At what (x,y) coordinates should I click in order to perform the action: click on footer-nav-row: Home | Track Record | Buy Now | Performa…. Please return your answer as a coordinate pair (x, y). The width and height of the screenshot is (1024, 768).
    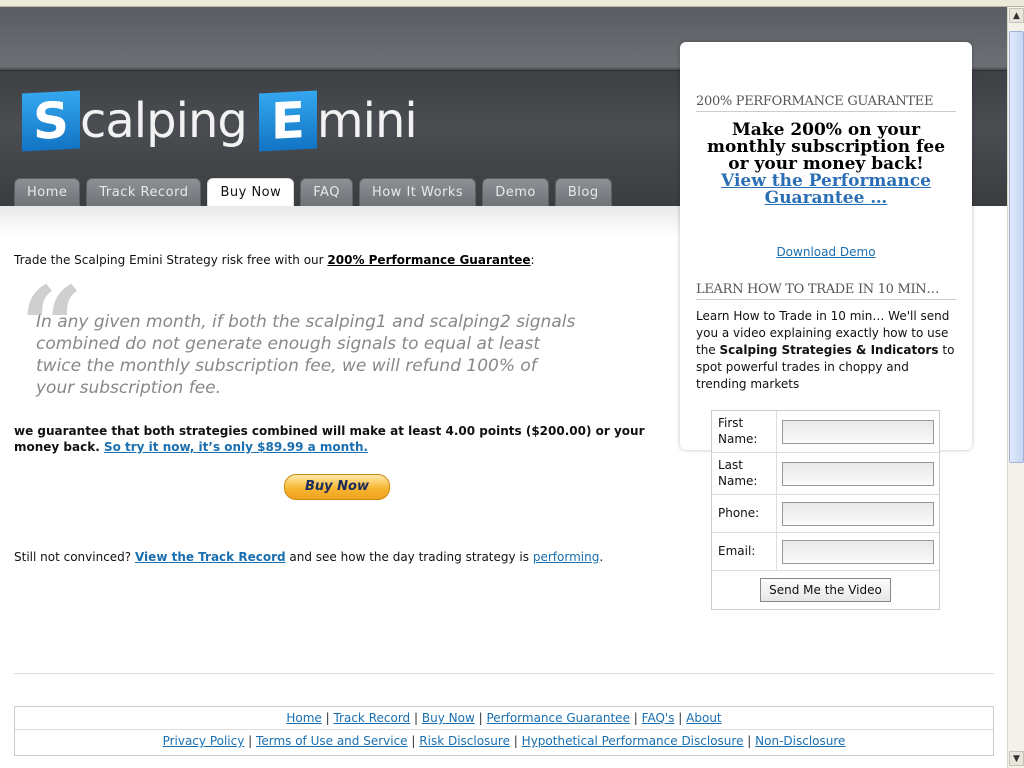
    Looking at the image, I should click on (504, 718).